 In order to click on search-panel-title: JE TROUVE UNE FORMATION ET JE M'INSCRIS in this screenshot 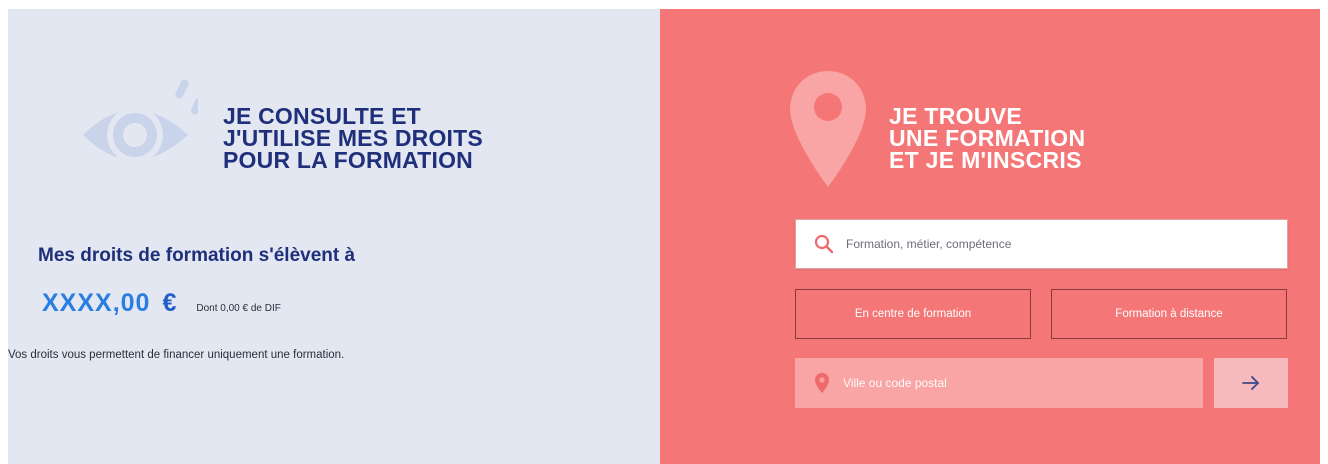, I will do `click(987, 138)`.